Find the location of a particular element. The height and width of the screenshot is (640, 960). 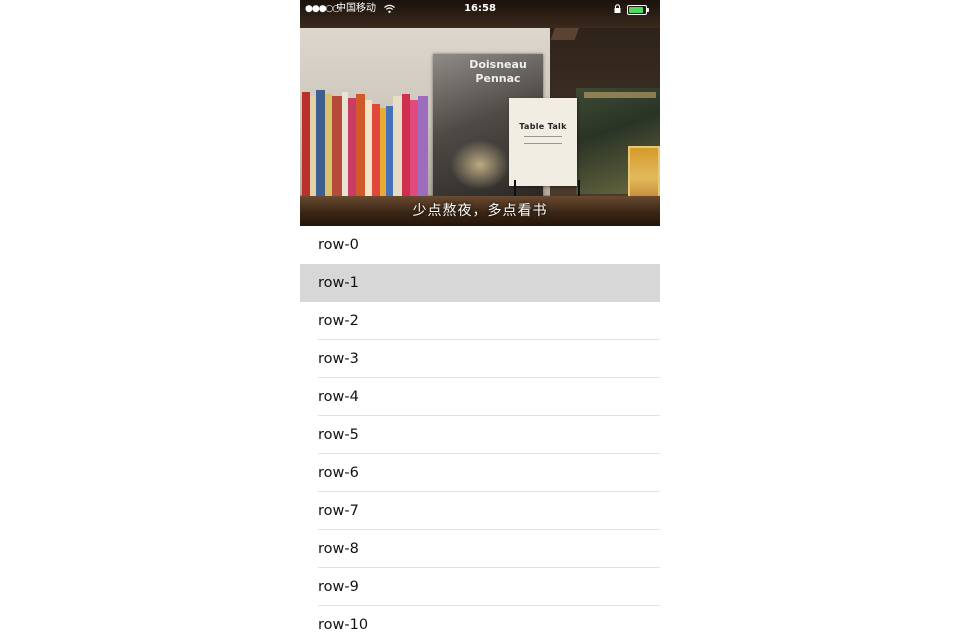

row-label: row-4 is located at coordinates (338, 397).